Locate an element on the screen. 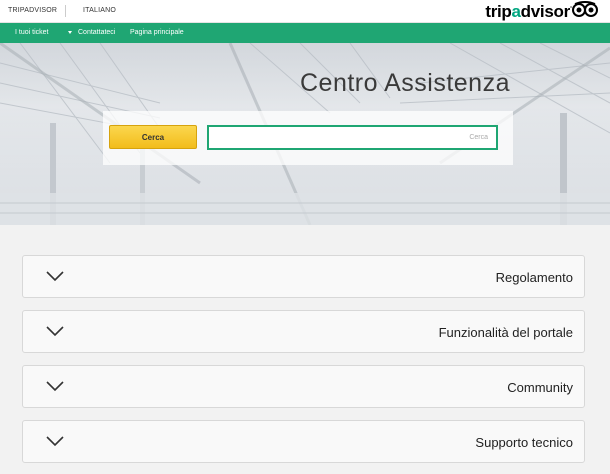 The width and height of the screenshot is (610, 474). caret-down-icon is located at coordinates (70, 32).